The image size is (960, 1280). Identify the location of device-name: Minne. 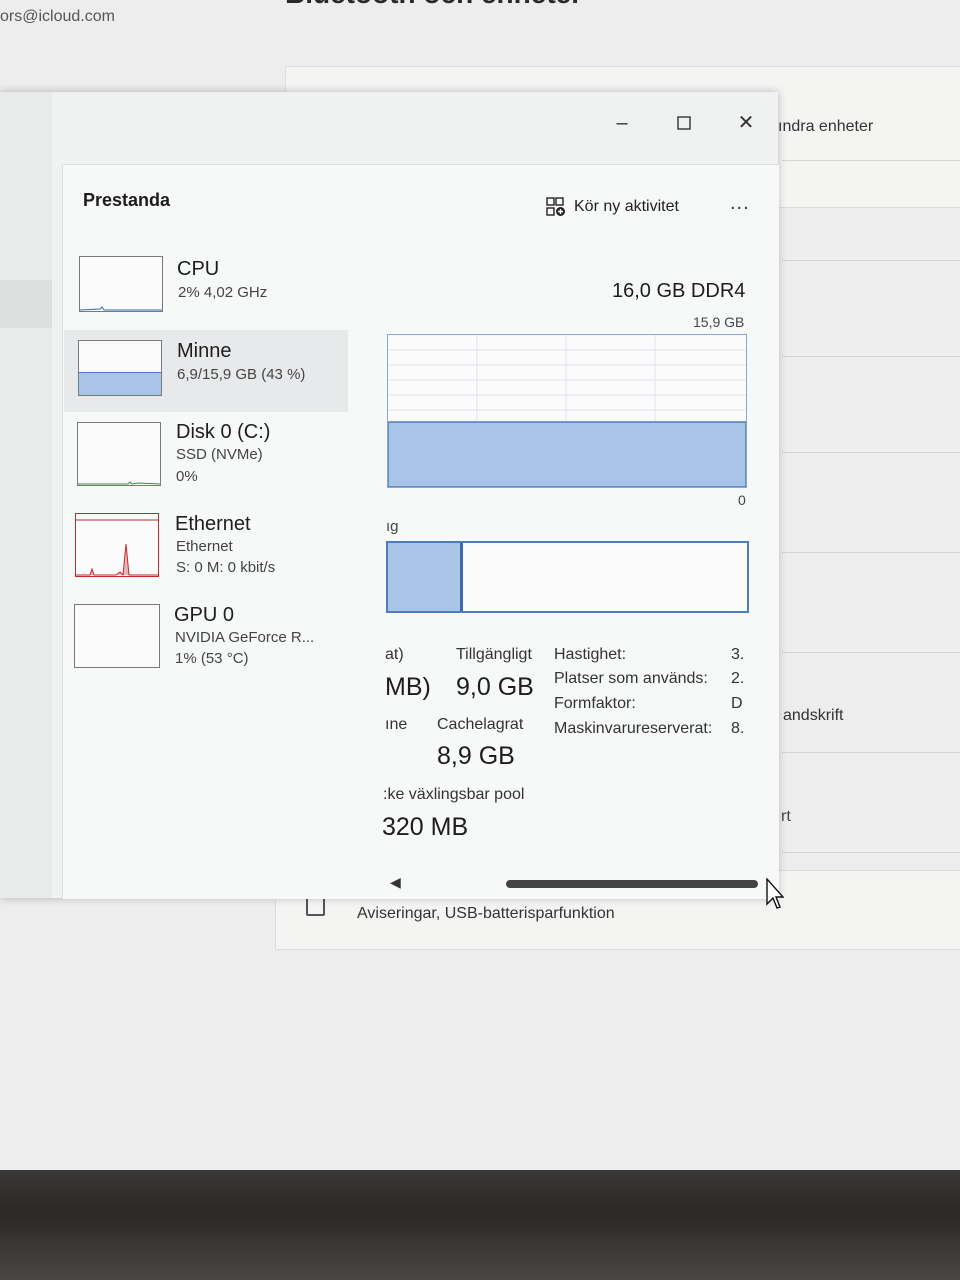
(204, 351).